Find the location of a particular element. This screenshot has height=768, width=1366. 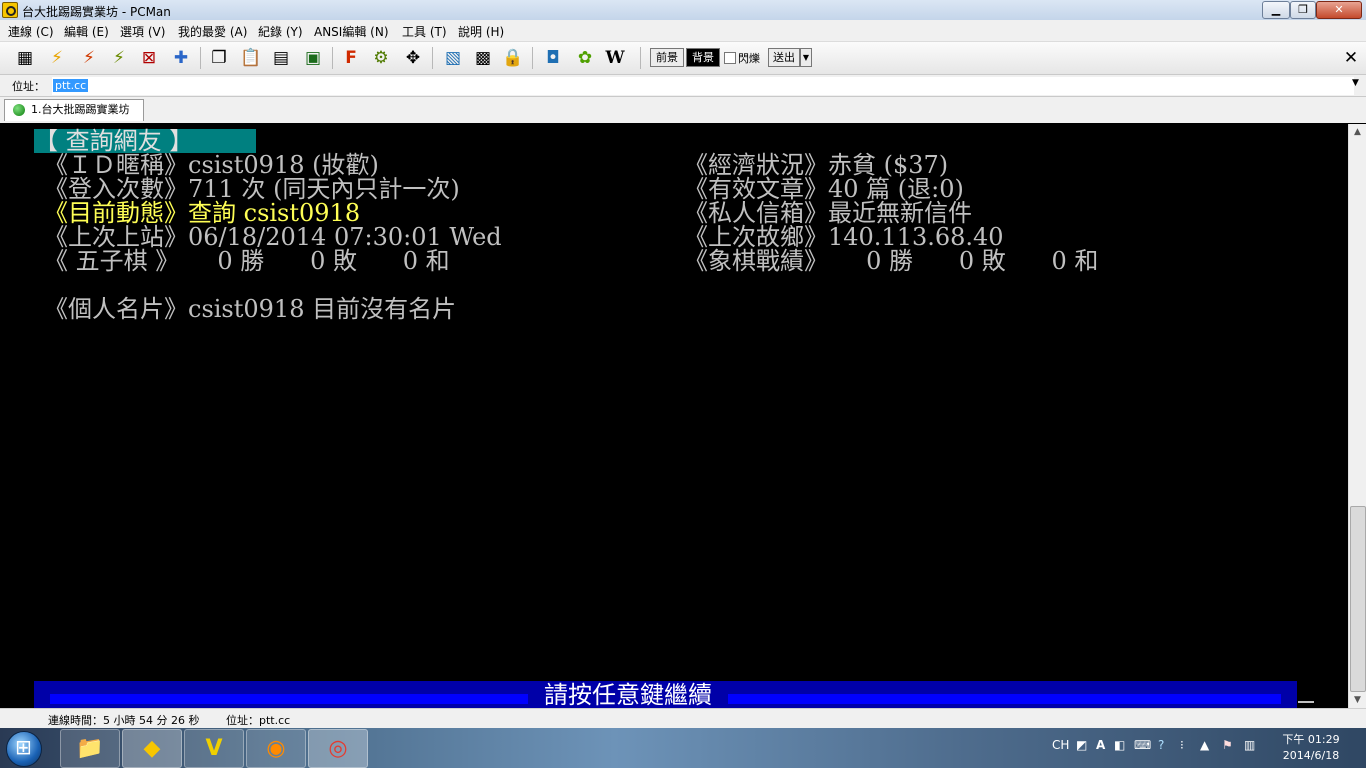

site-list-icon: ▦ is located at coordinates (25, 58).